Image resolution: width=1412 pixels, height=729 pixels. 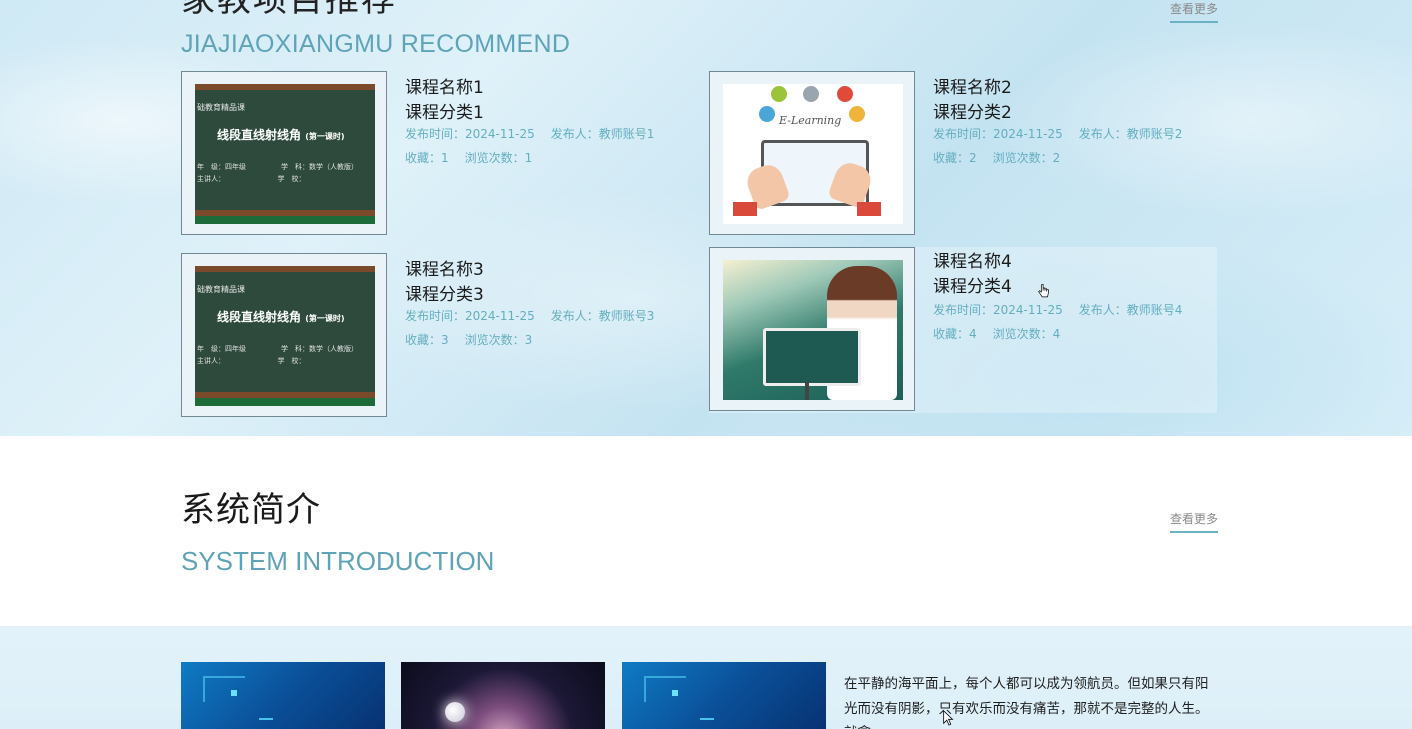 I want to click on hand-cursor-icon, so click(x=1043, y=291).